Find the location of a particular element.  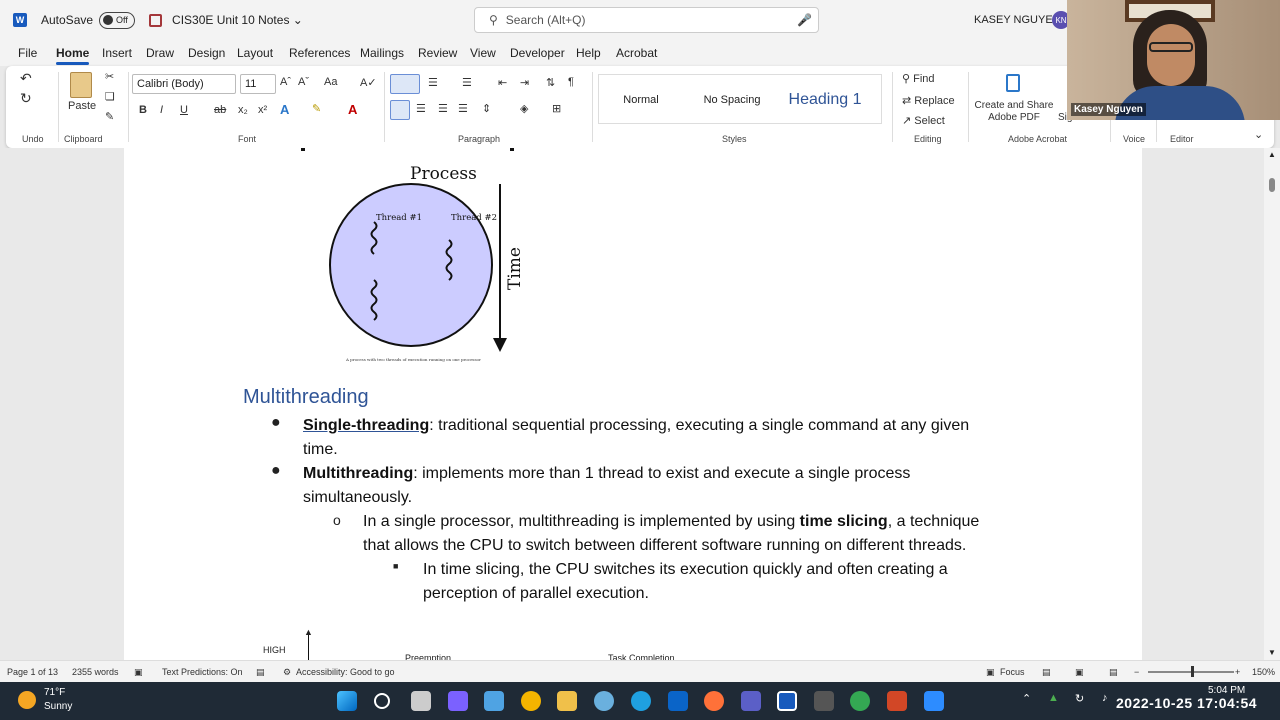

bullets-icon is located at coordinates (405, 84).